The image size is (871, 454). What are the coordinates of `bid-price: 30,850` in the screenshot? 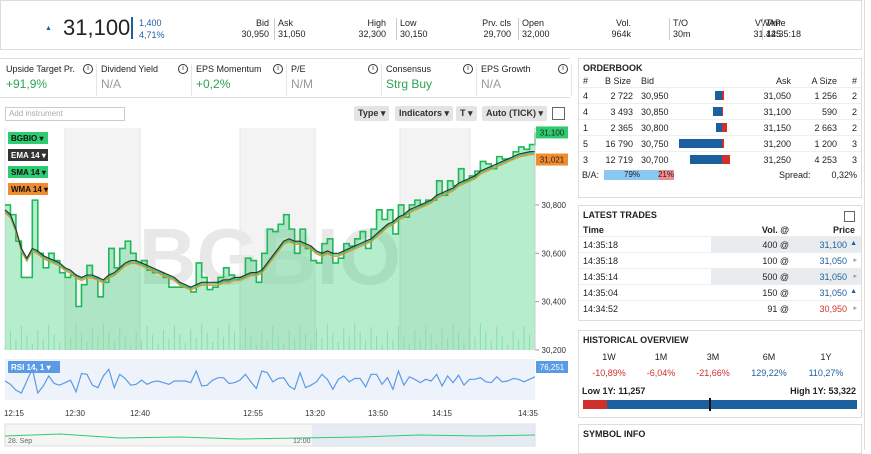 It's located at (655, 112).